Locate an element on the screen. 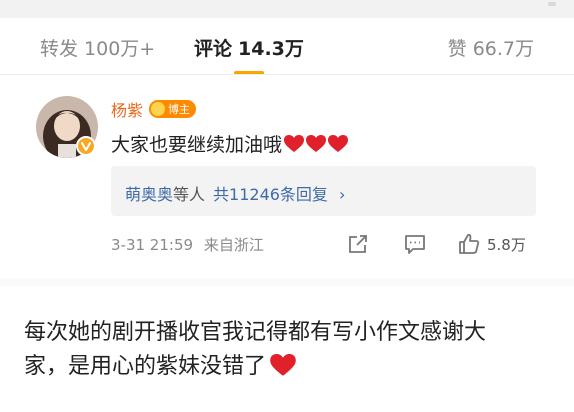 The height and width of the screenshot is (412, 574). divider is located at coordinates (287, 74).